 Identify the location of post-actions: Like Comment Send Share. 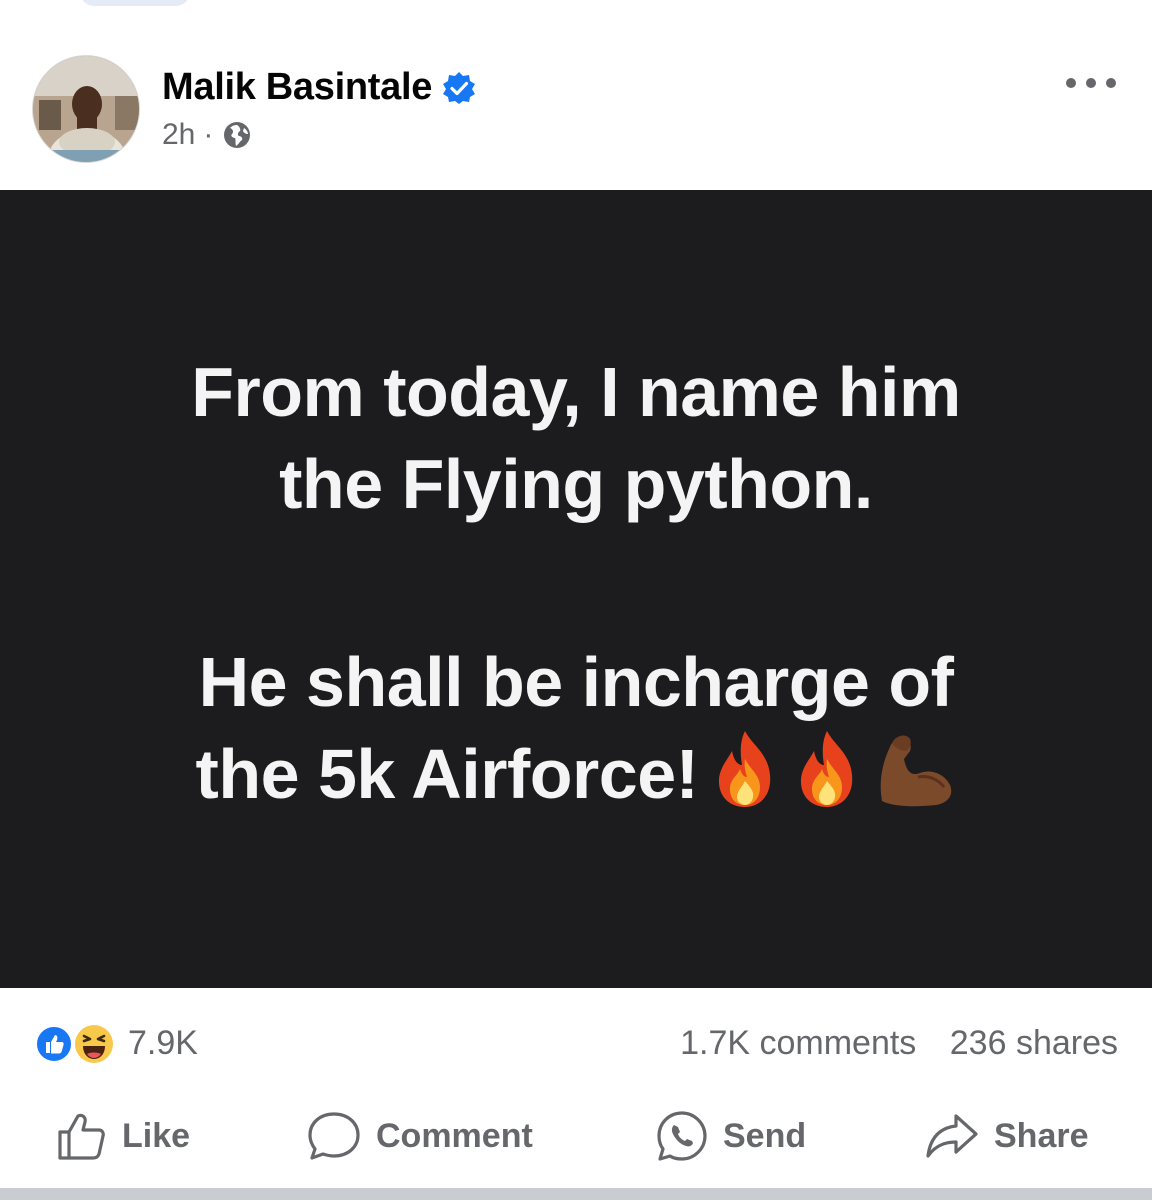
(576, 1137).